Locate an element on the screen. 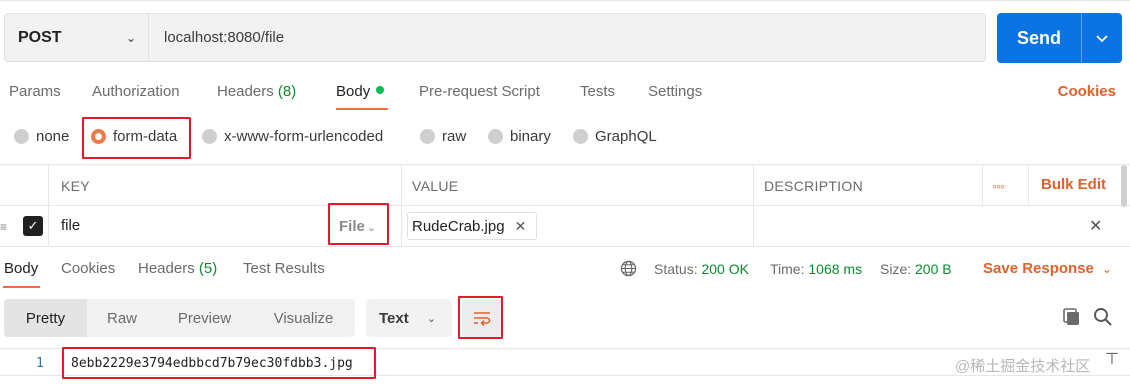 The height and width of the screenshot is (390, 1130). table-row: ≡ ✓ file File ⌄ RudeCrab.jpg ✕ ✕ is located at coordinates (565, 226).